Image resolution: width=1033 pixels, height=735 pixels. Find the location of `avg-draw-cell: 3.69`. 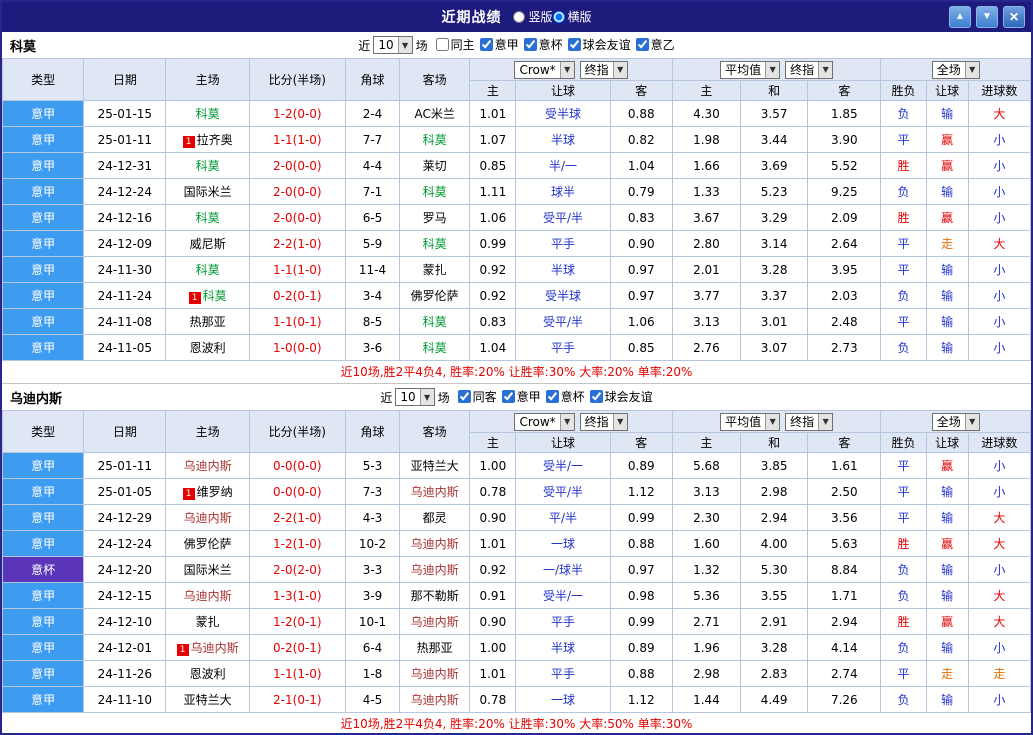

avg-draw-cell: 3.69 is located at coordinates (774, 165).